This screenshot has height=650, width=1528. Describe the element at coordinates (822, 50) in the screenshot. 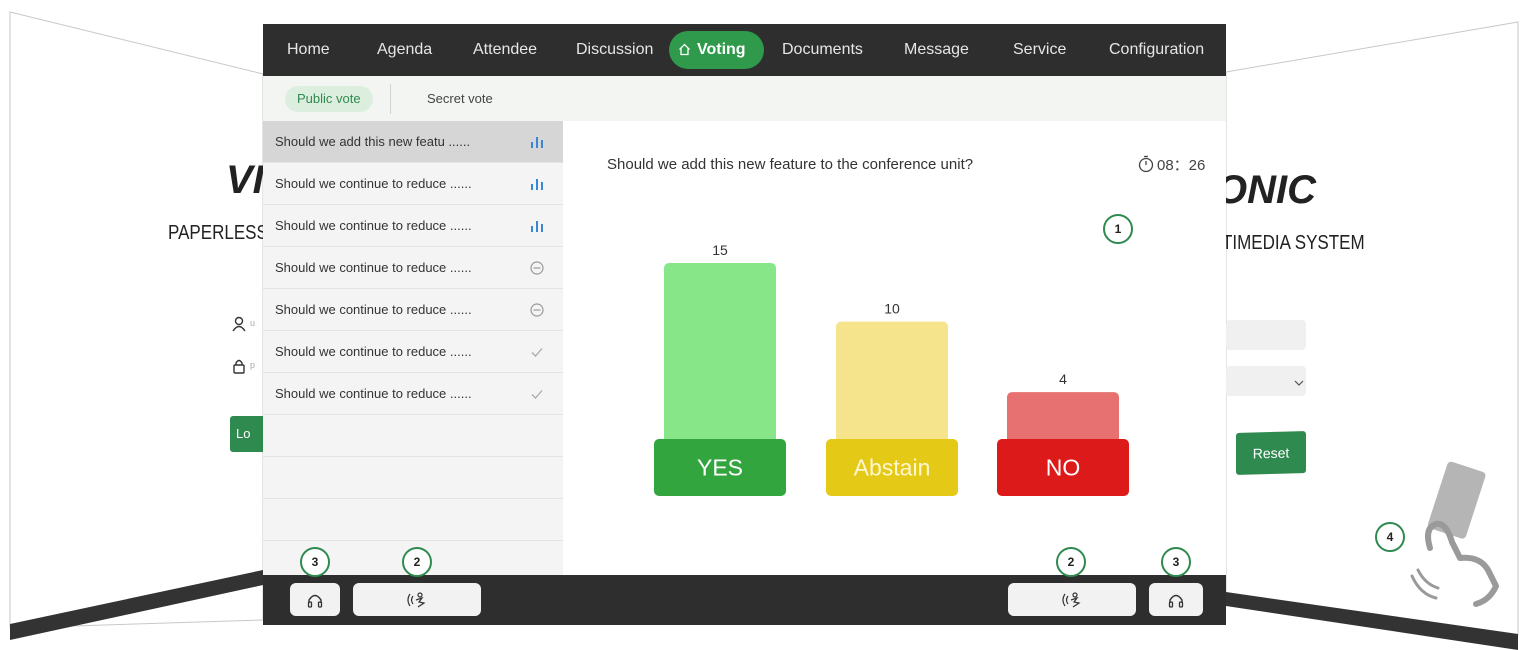

I see `nav-documents: Documents` at that location.